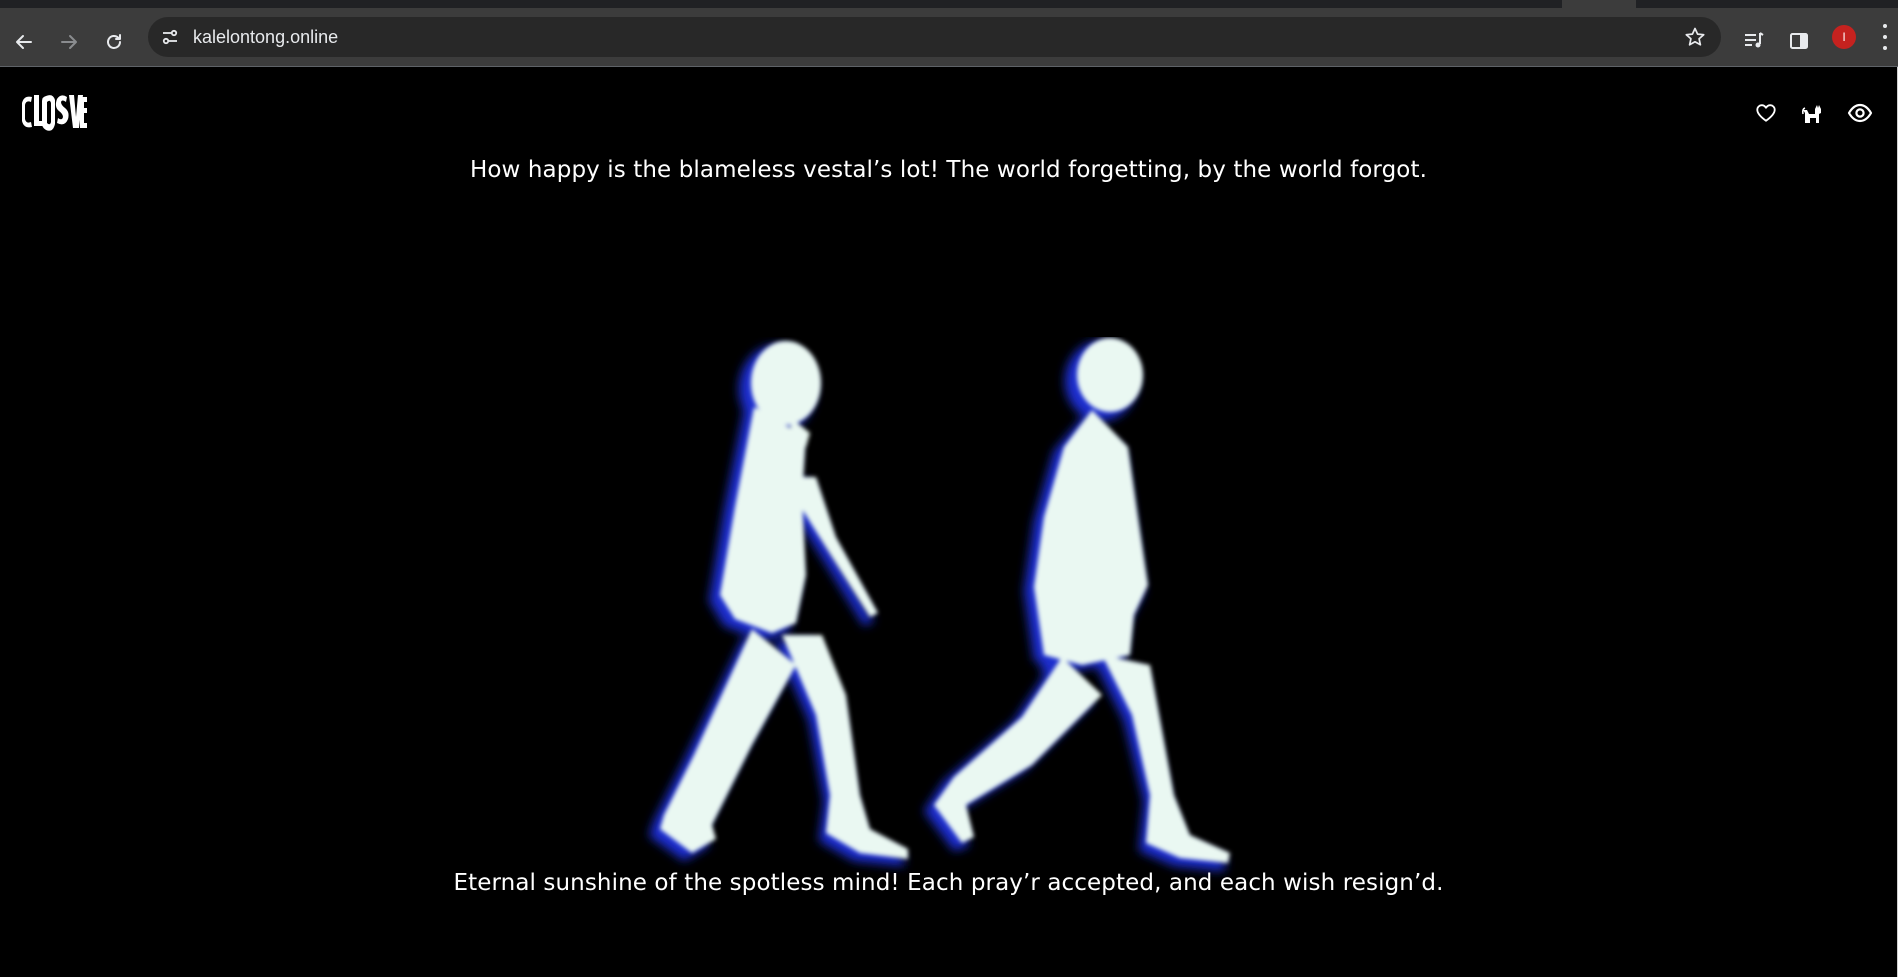 The image size is (1898, 977). I want to click on site-info-button, so click(170, 37).